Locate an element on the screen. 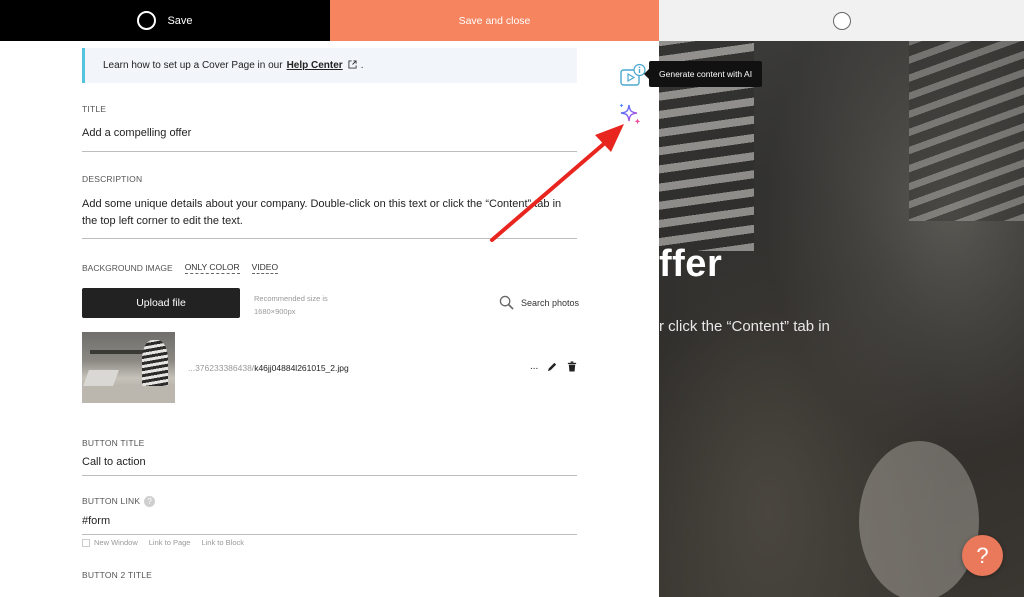  link-to-block-option: Link to Block is located at coordinates (222, 542).